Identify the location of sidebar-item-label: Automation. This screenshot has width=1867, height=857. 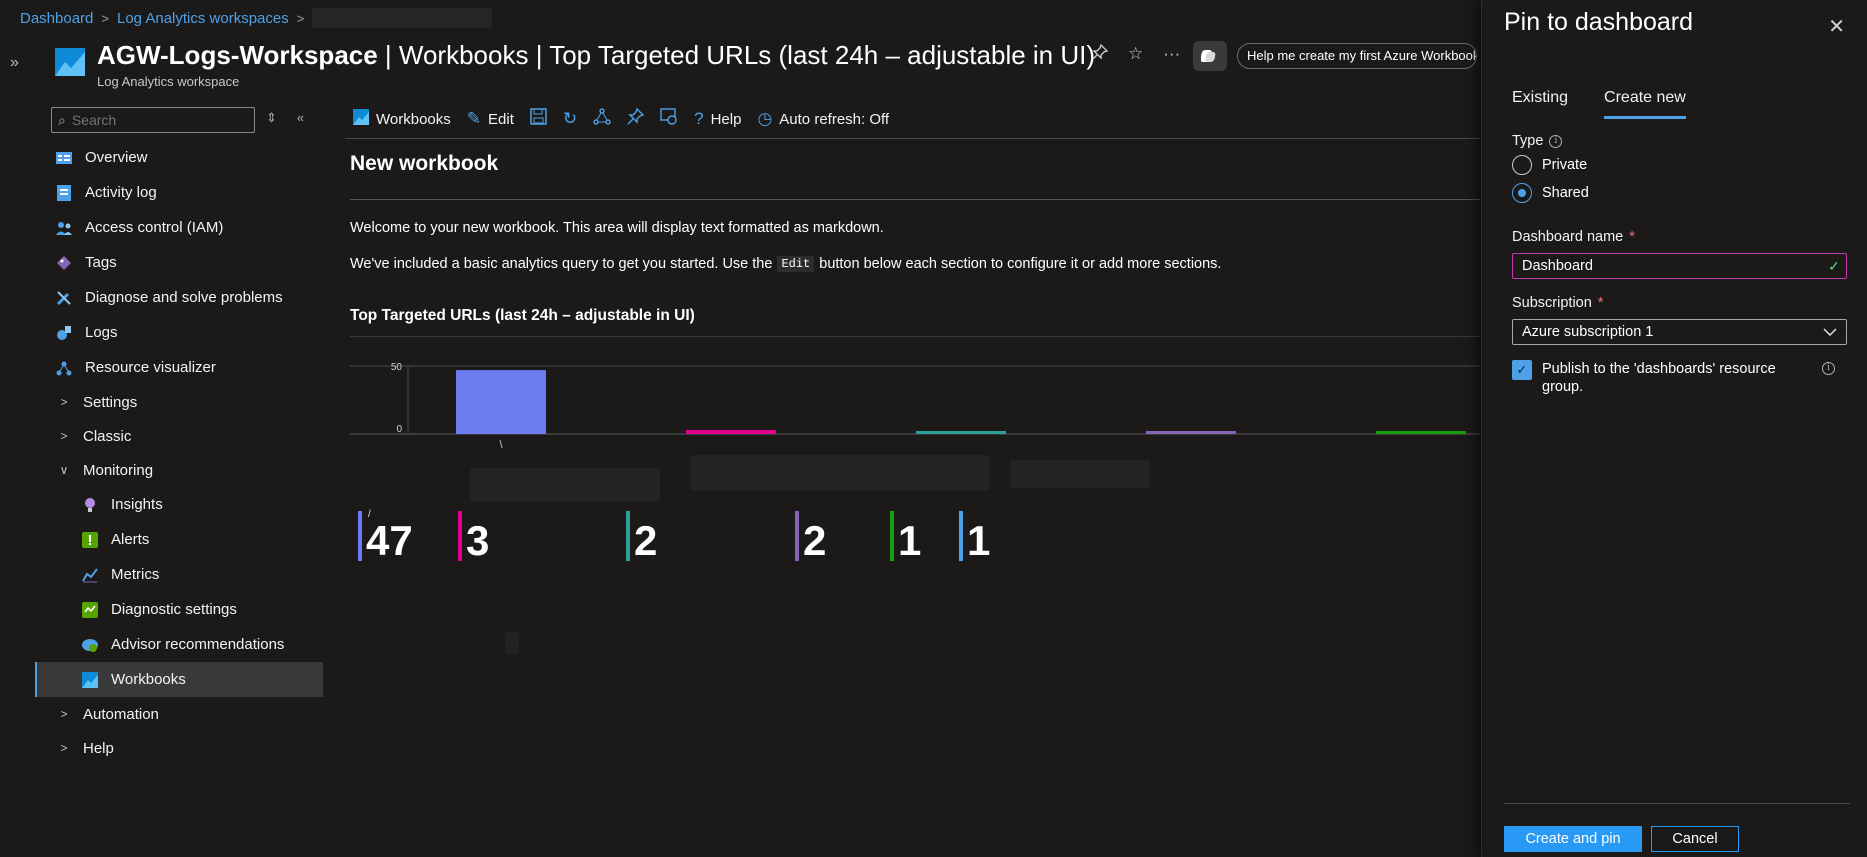
(121, 714).